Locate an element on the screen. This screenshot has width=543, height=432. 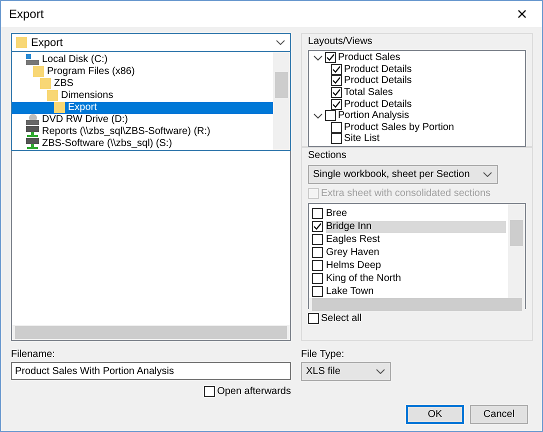
folder-option: Local Disk (C:) is located at coordinates (142, 59).